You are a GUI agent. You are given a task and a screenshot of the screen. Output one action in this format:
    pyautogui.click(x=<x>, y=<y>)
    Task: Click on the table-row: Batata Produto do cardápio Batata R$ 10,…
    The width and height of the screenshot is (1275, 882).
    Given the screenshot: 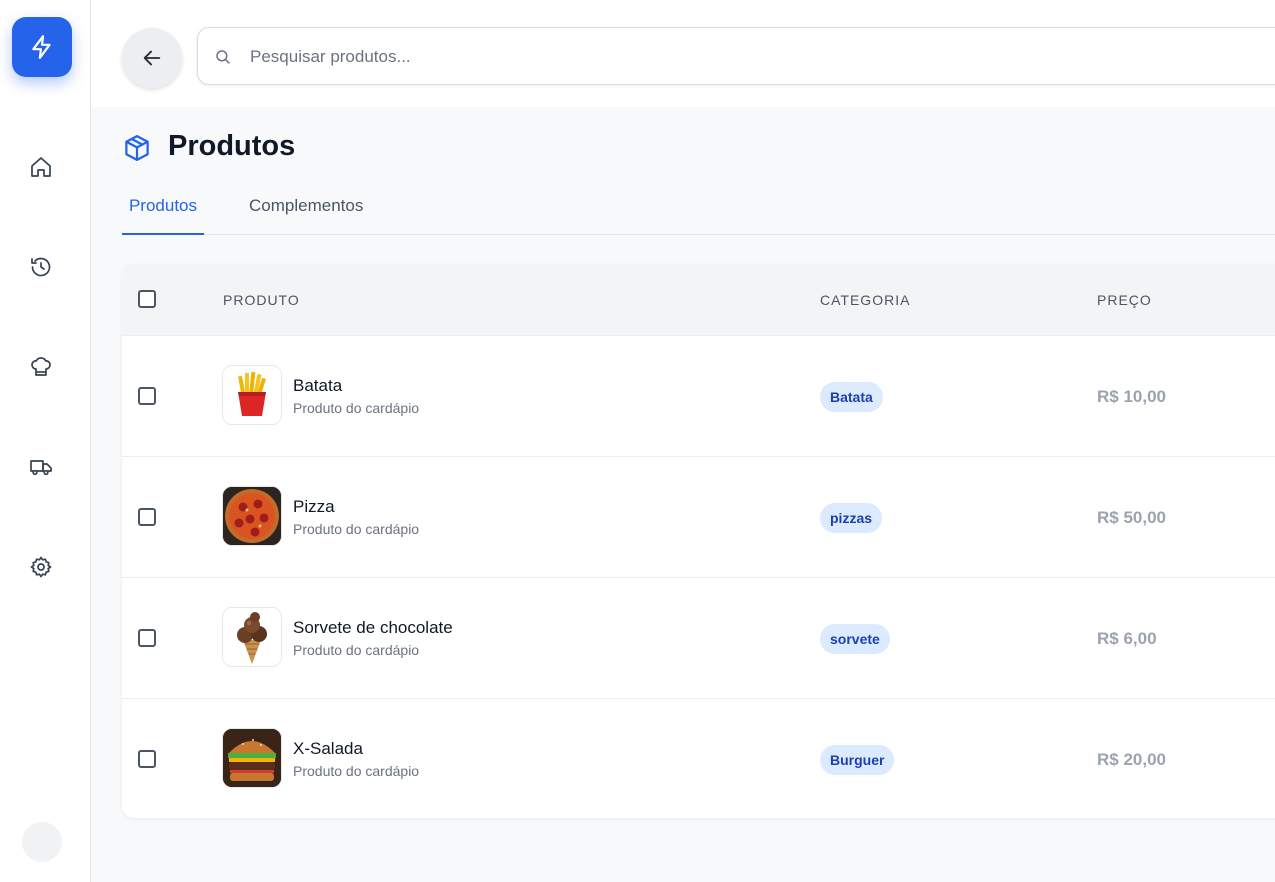 What is the action you would take?
    pyautogui.click(x=698, y=395)
    